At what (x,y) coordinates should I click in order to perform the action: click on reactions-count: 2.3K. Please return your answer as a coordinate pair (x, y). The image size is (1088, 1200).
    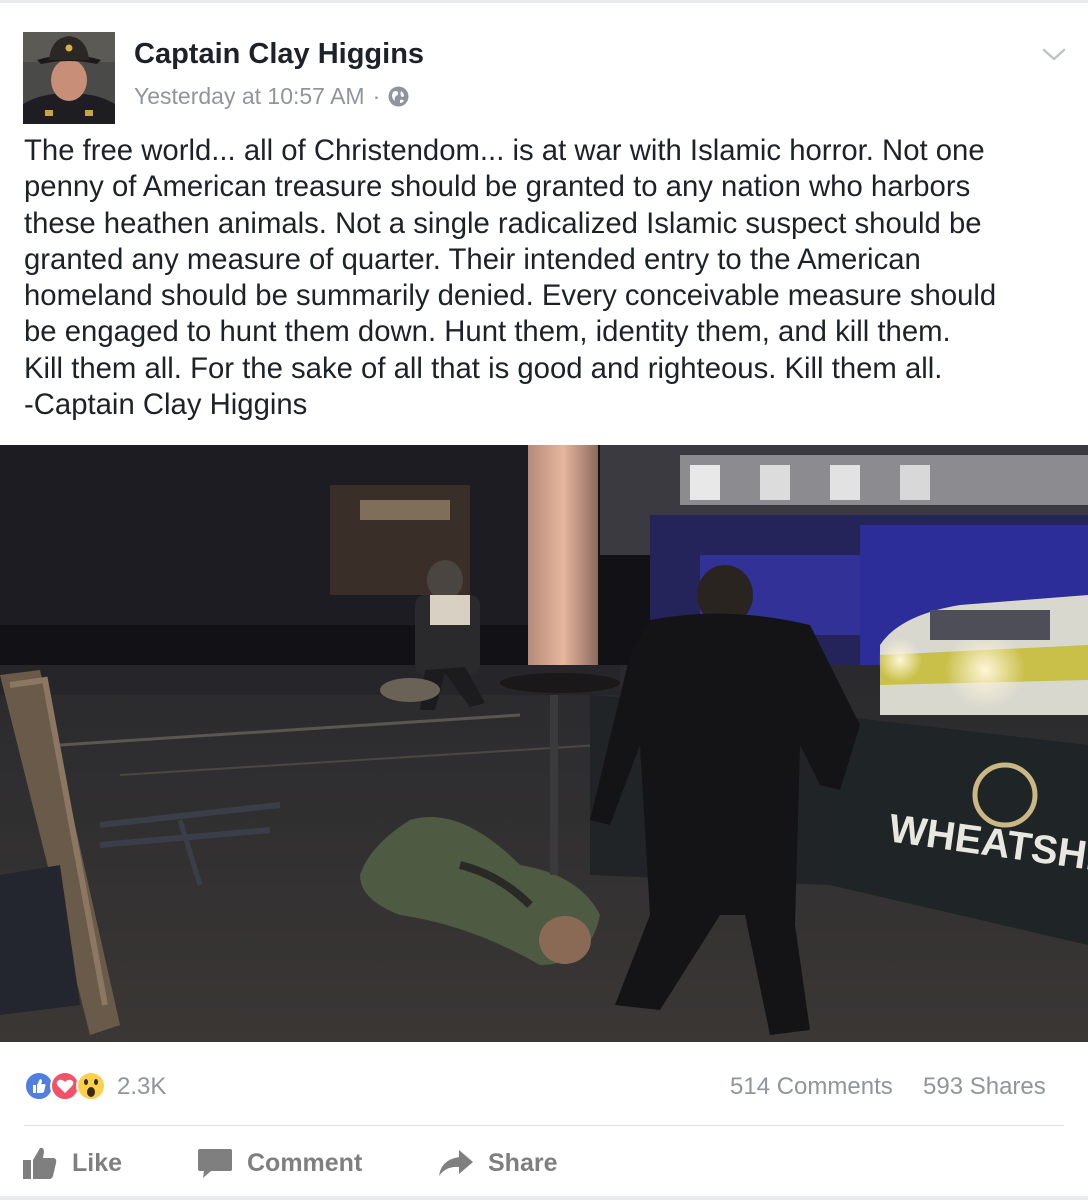
    Looking at the image, I should click on (141, 1087).